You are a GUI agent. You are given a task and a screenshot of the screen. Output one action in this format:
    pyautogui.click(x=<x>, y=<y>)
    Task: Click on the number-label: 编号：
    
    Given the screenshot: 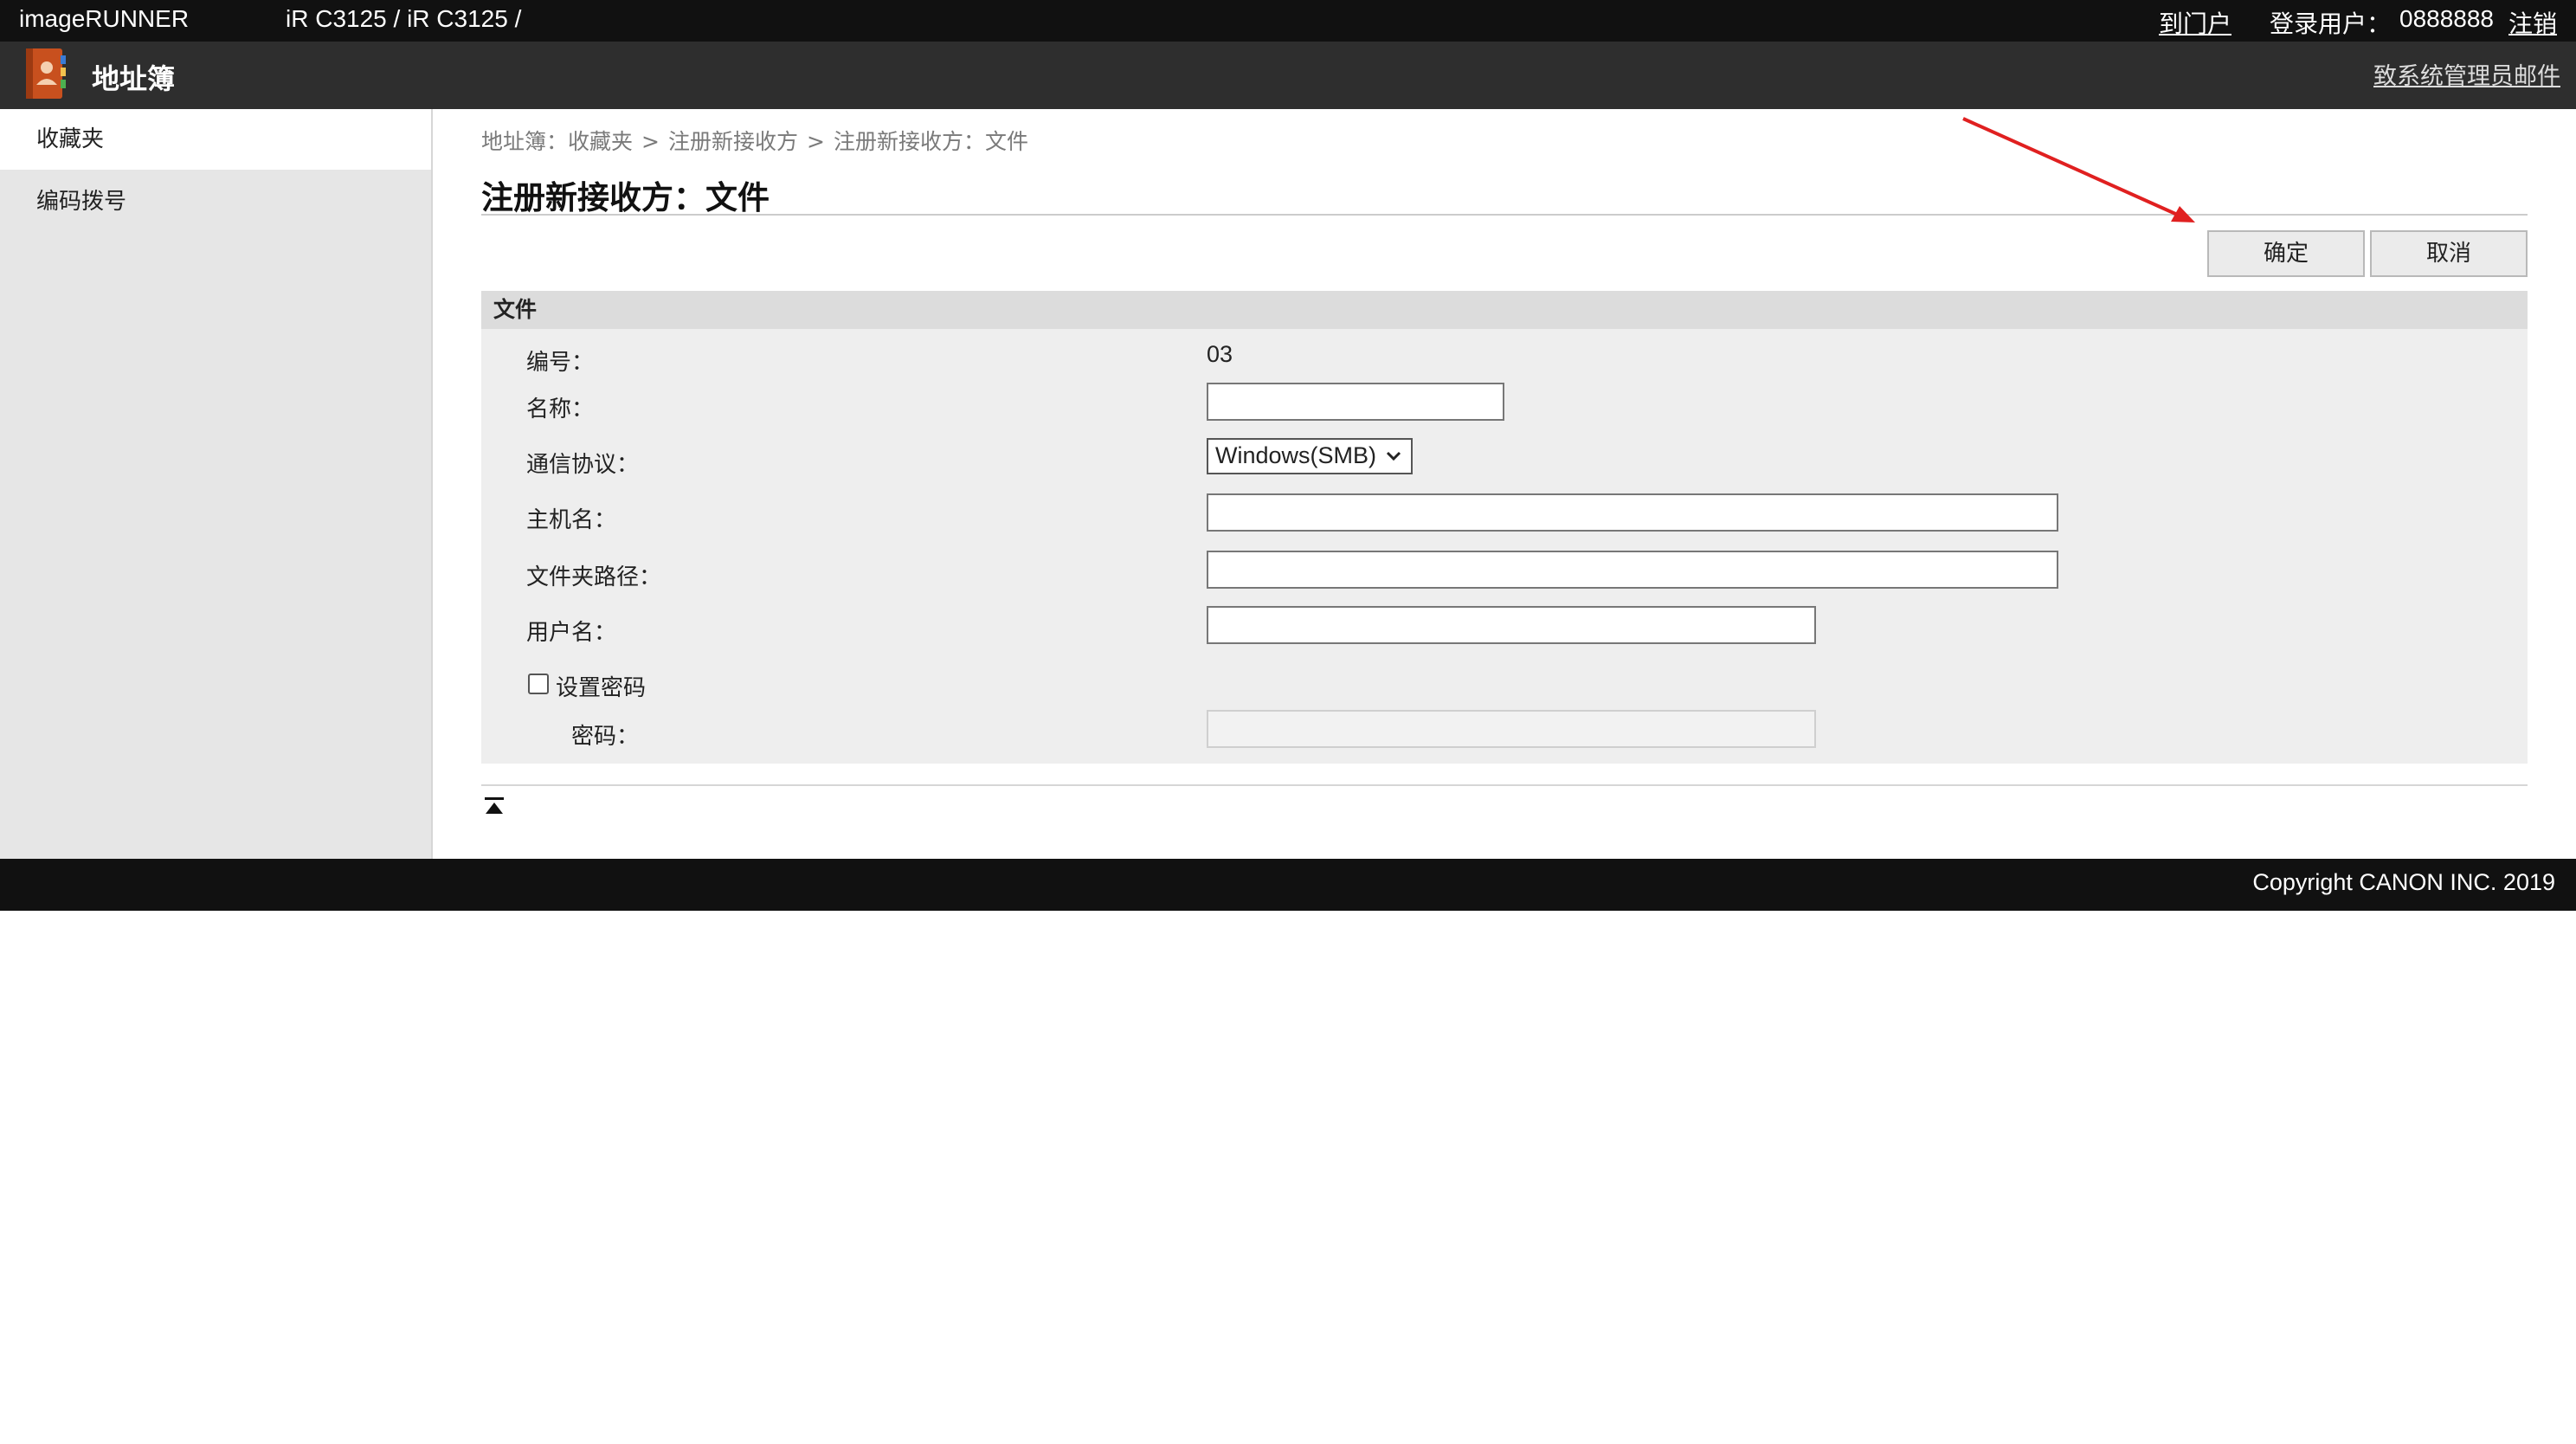 What is the action you would take?
    pyautogui.click(x=560, y=363)
    